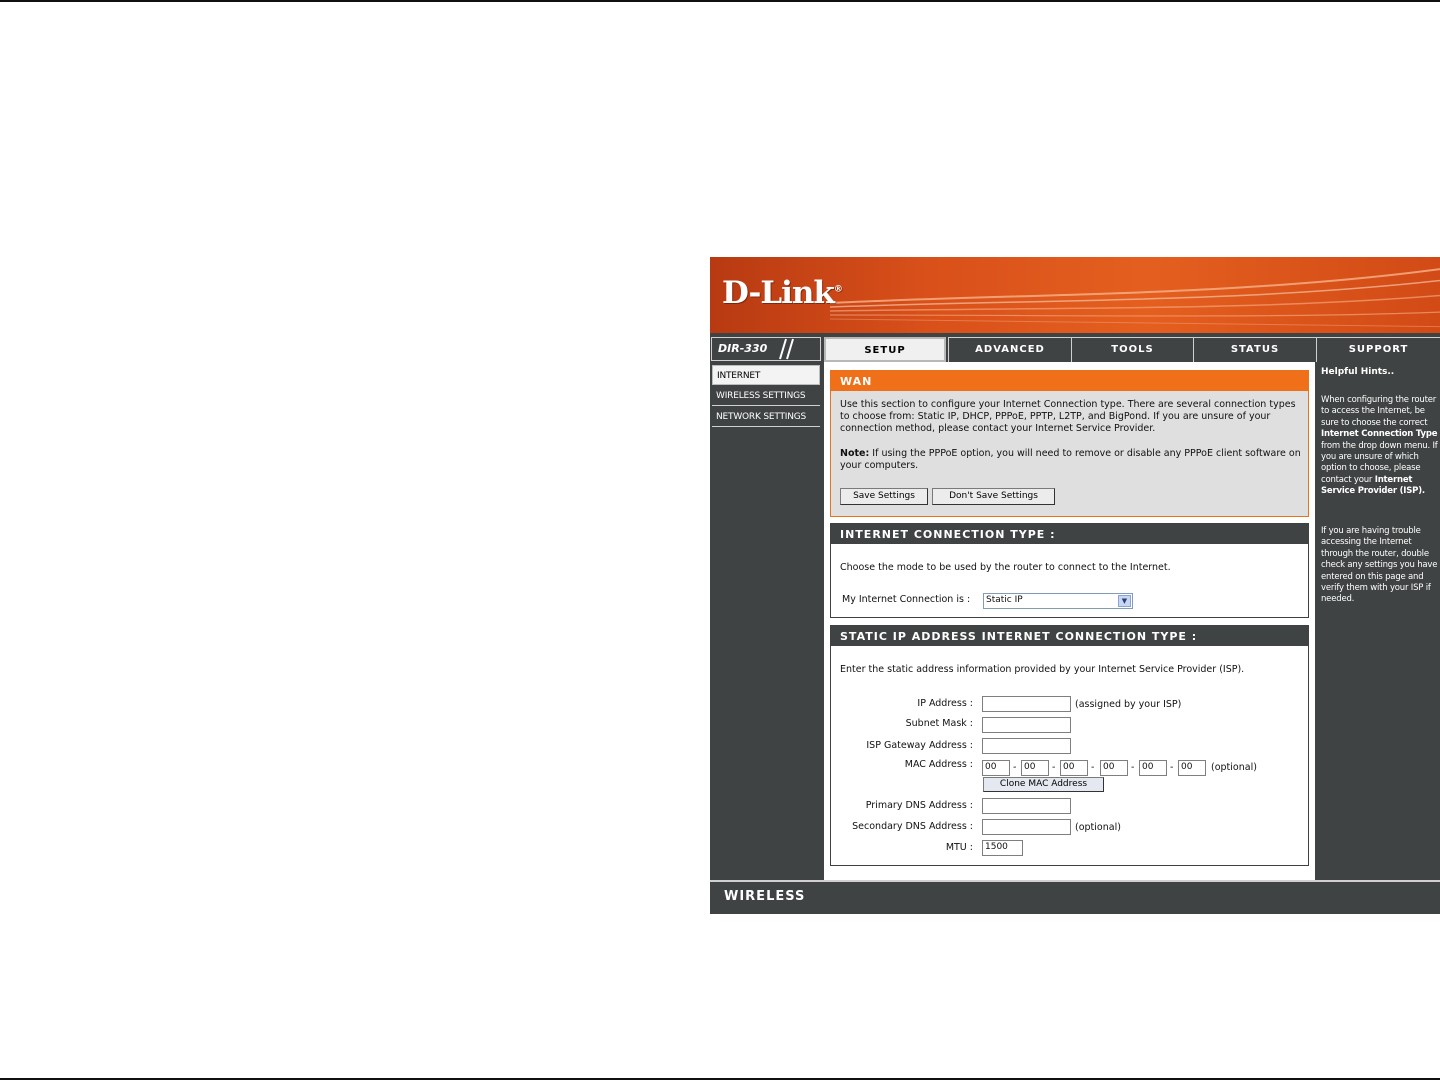 The image size is (1440, 1081). I want to click on mac-octet-3-field: 00, so click(1074, 768).